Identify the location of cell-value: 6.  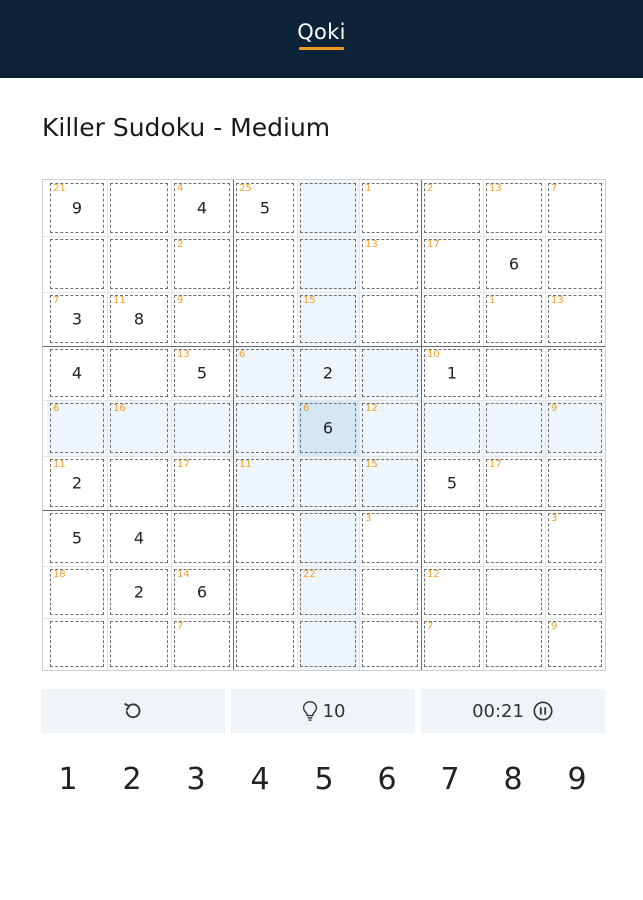
(514, 264).